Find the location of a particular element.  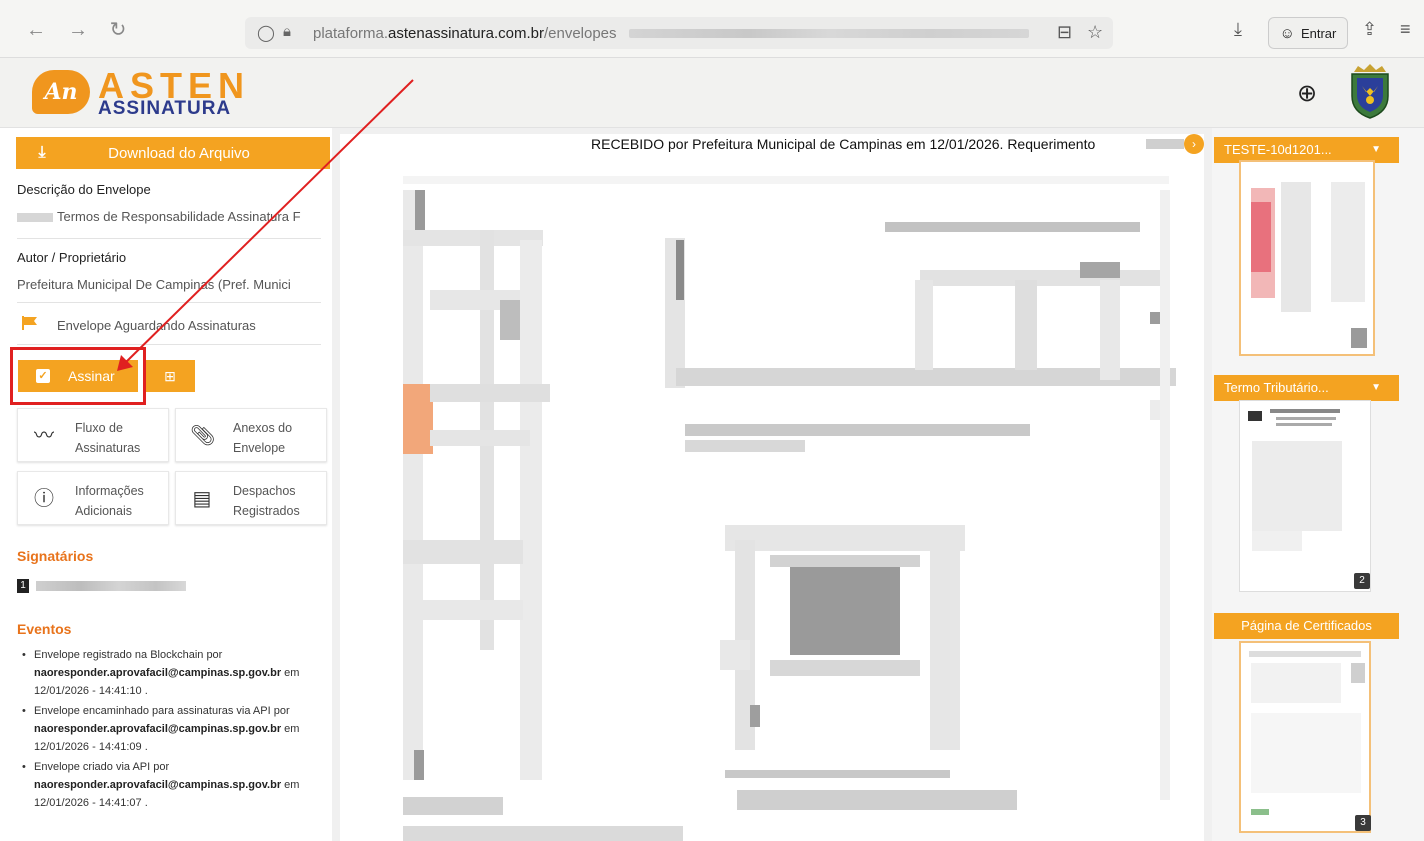

thumbnail-page-3: 3 is located at coordinates (1305, 737).